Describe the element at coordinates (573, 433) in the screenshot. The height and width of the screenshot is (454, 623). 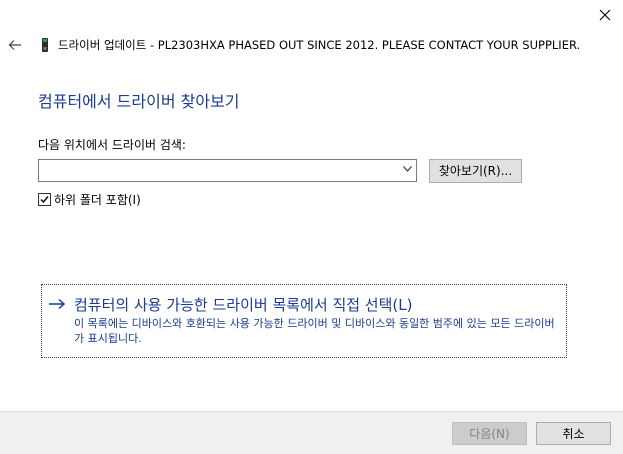
I see `cancel-button: 취소` at that location.